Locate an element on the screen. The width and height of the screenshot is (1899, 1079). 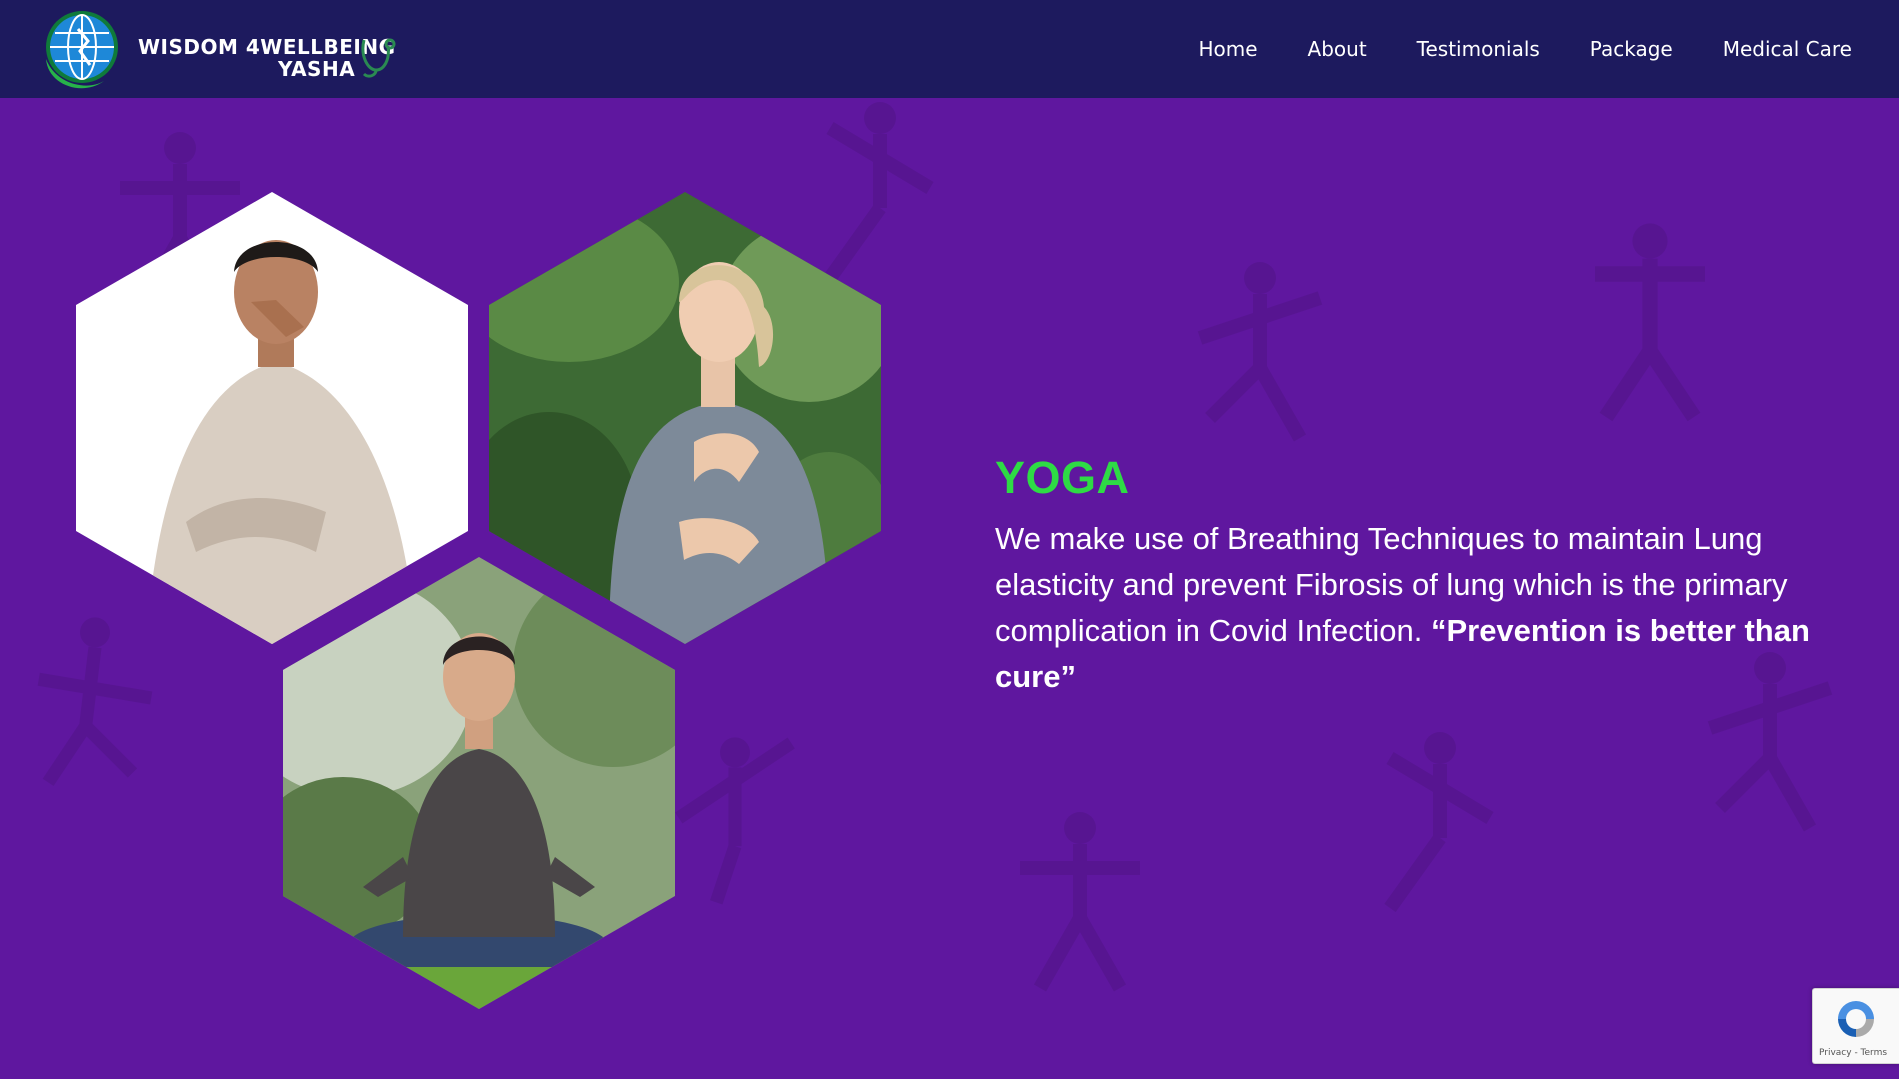
nav-testimonials: Testimonials is located at coordinates (1478, 49).